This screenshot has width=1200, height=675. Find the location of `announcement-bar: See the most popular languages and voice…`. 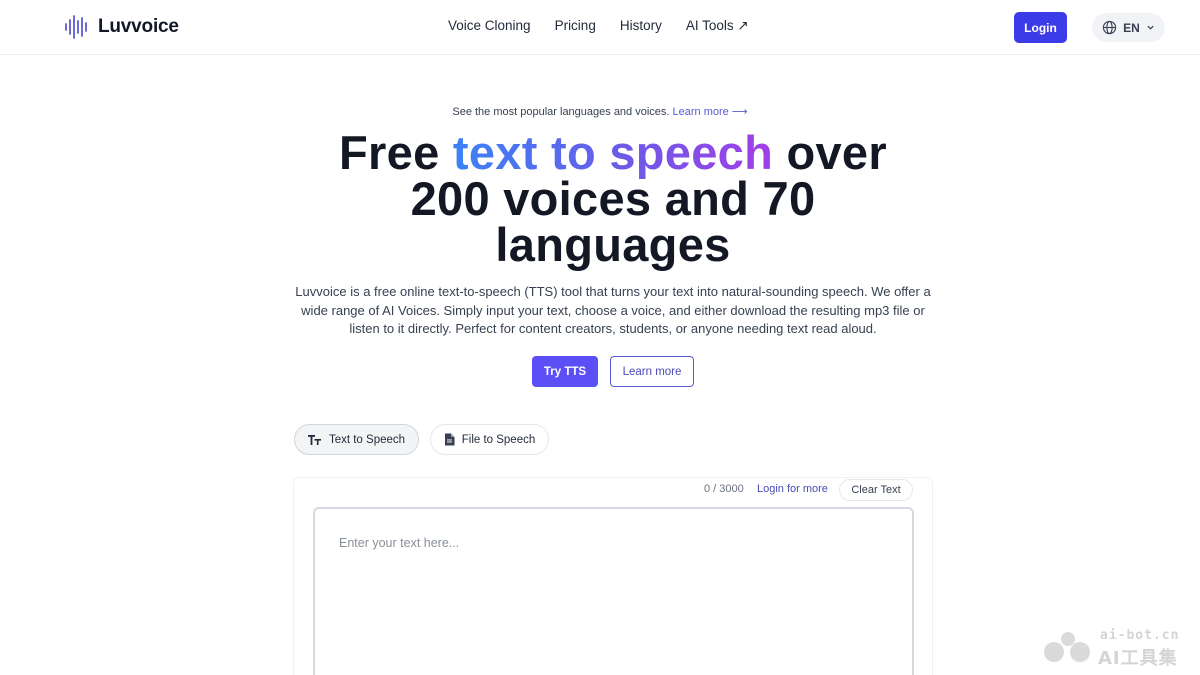

announcement-bar: See the most popular languages and voice… is located at coordinates (600, 111).